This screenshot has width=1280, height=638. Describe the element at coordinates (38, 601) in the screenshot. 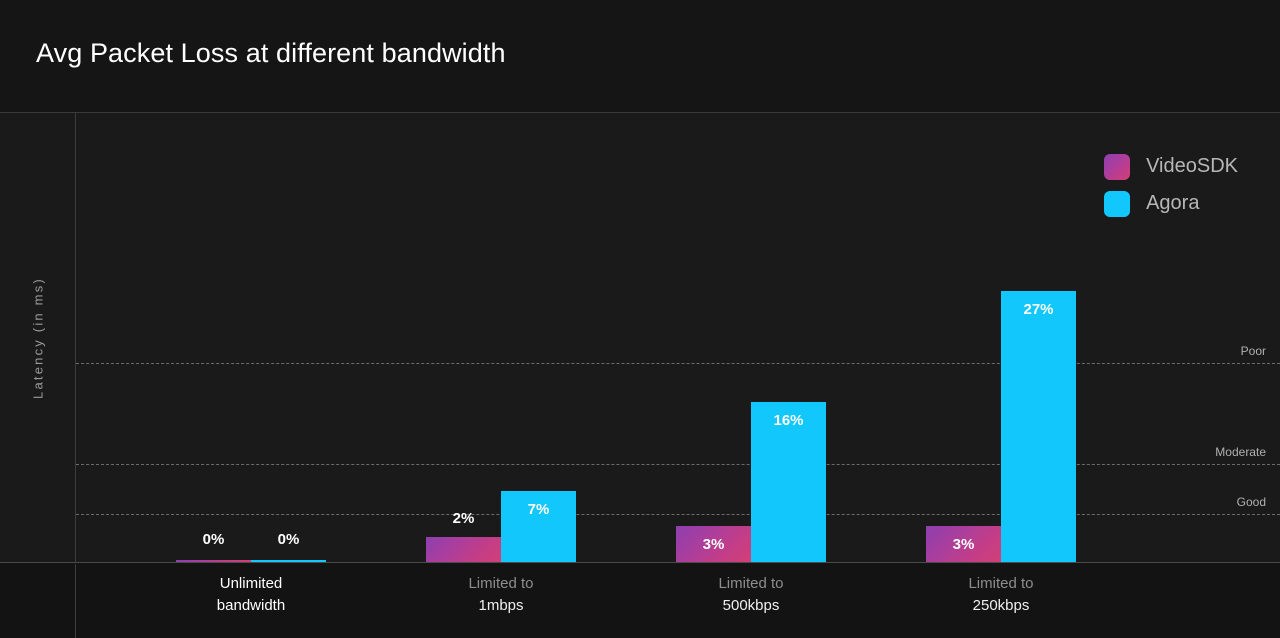

I see `footer-gutter` at that location.